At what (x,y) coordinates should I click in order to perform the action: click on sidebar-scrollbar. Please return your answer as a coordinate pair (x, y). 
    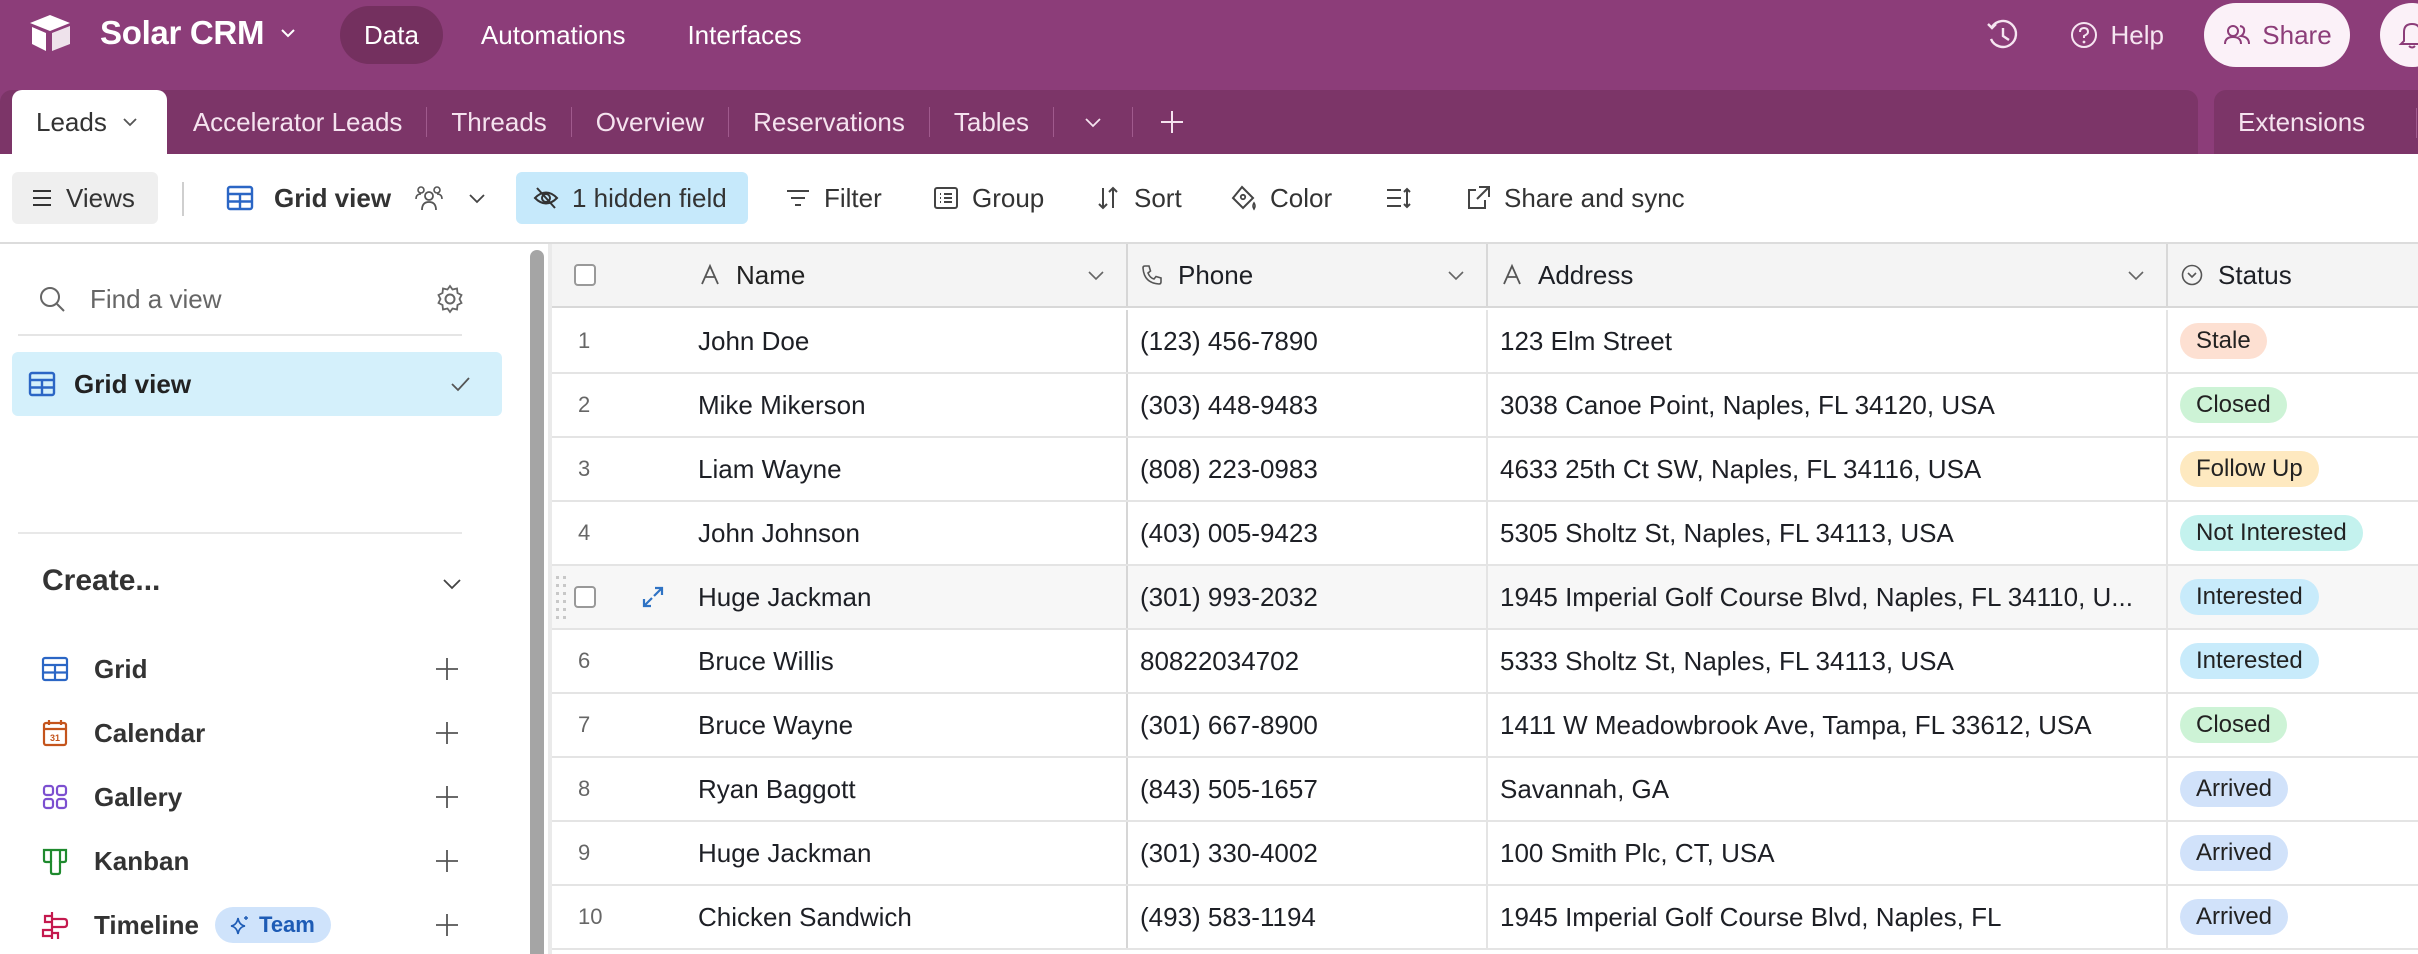
    Looking at the image, I should click on (537, 602).